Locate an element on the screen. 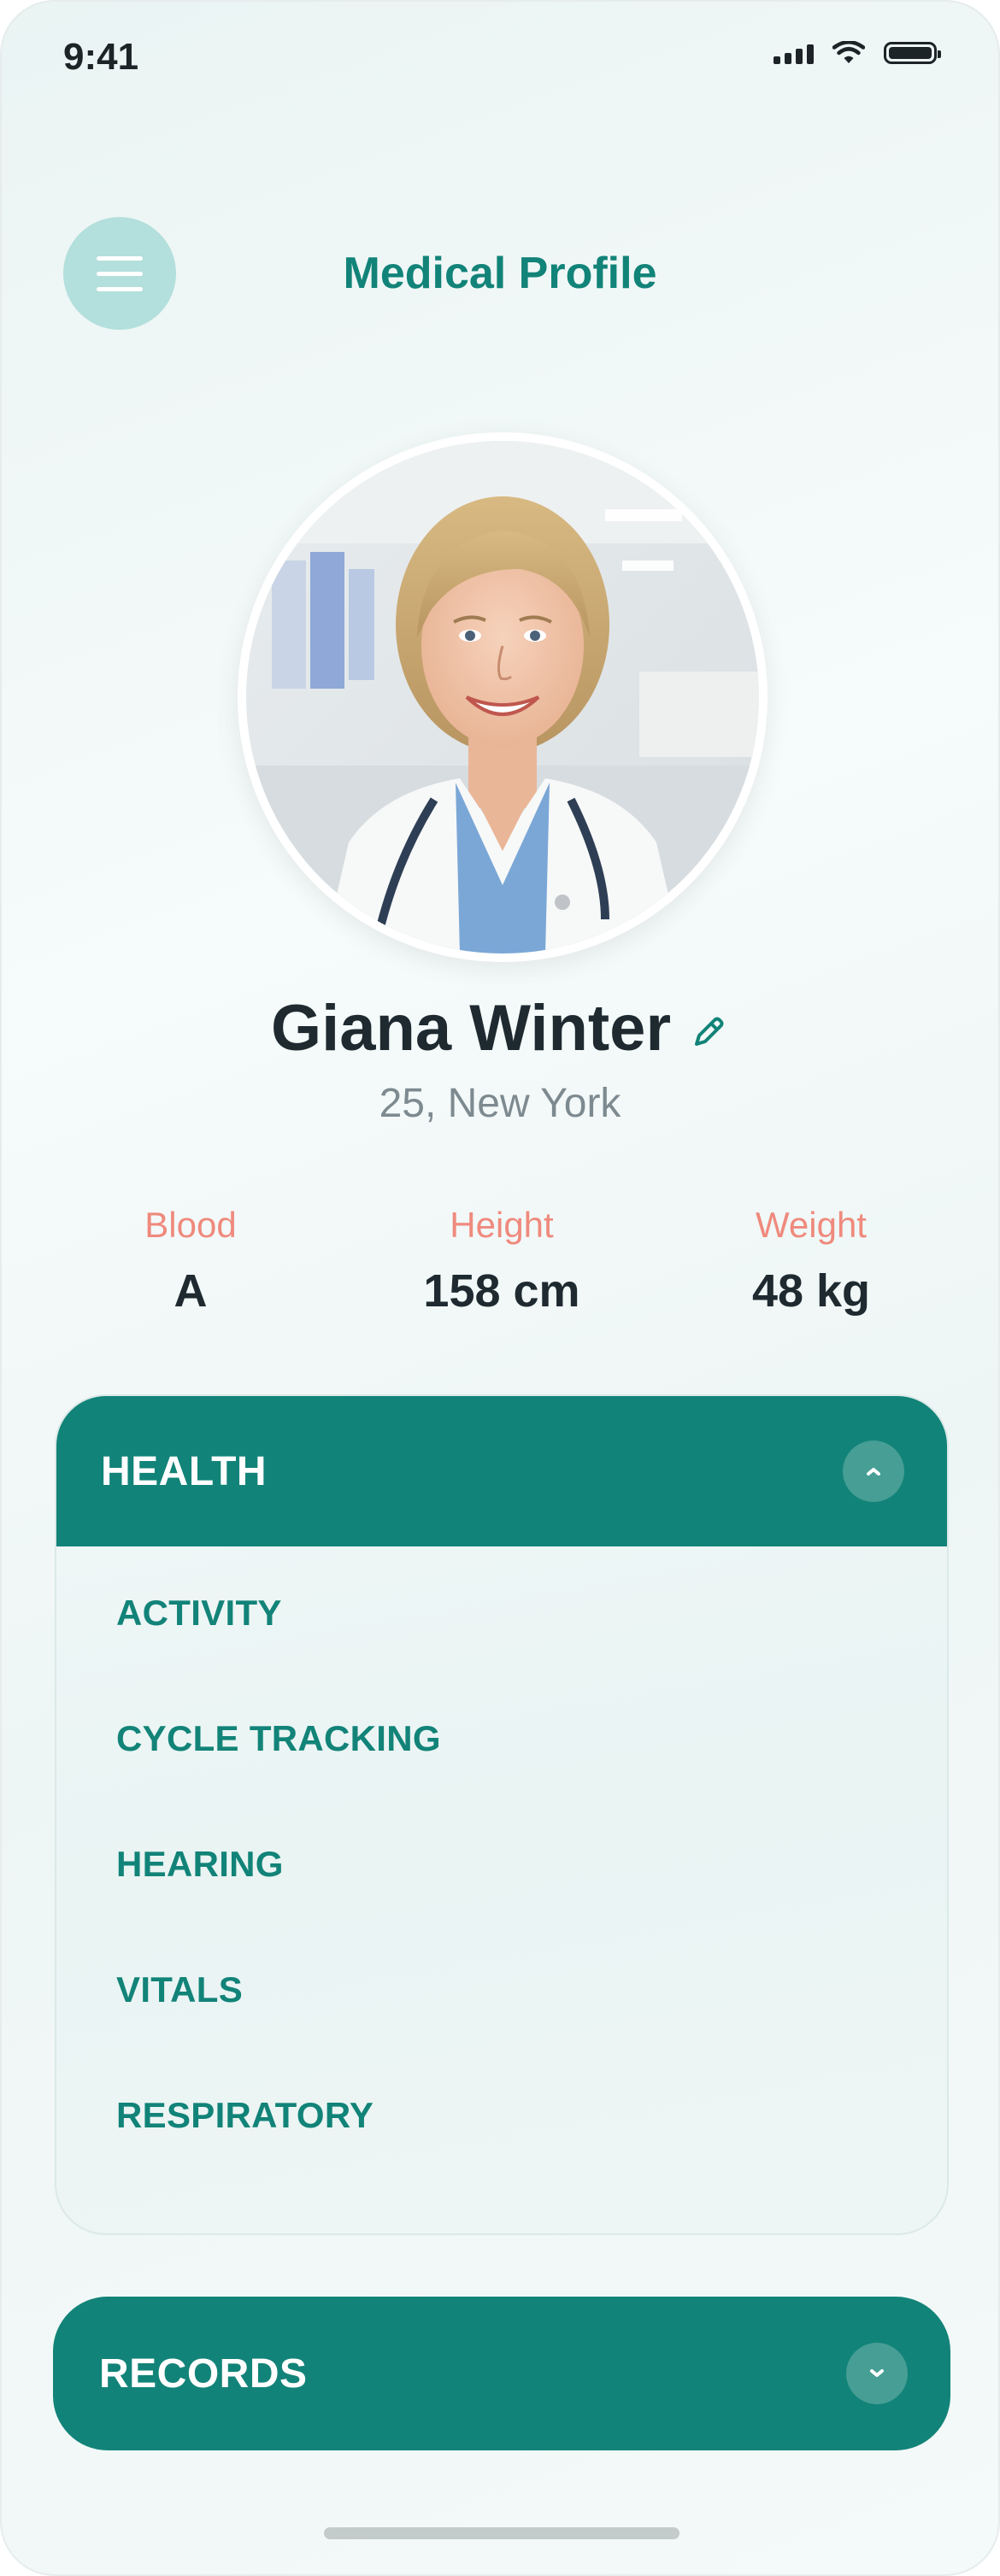 The image size is (1000, 2576). profile-name: Giana Winter is located at coordinates (471, 1028).